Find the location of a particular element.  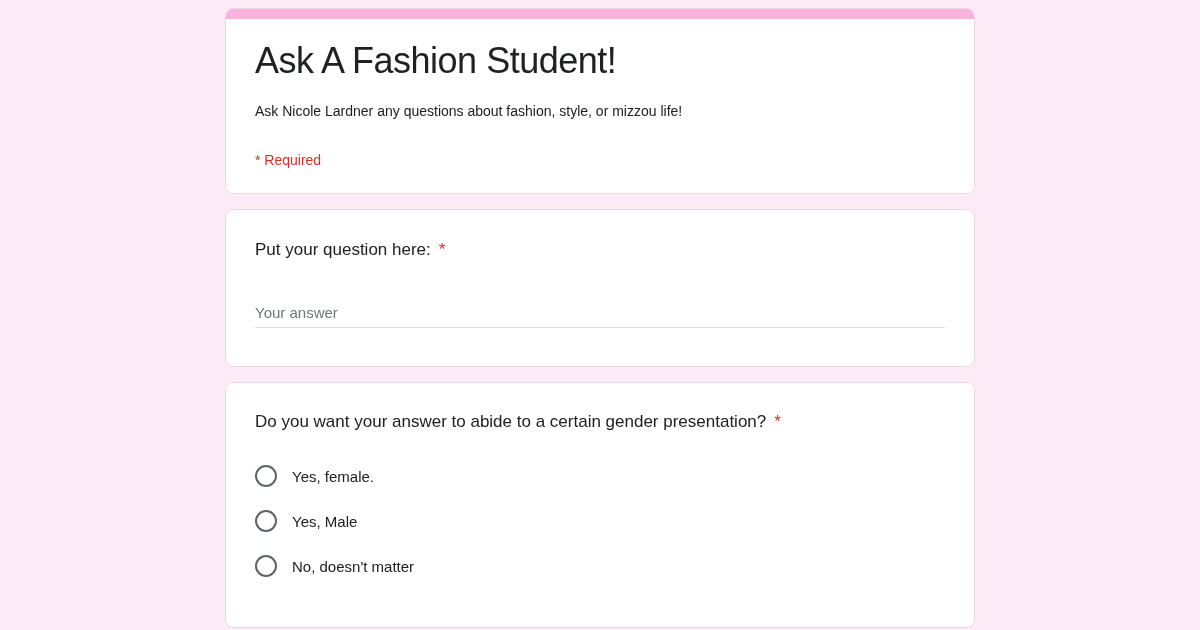

form-description: Ask Nicole Lardner any questions about fashion, style, or mizzou life! is located at coordinates (469, 111).